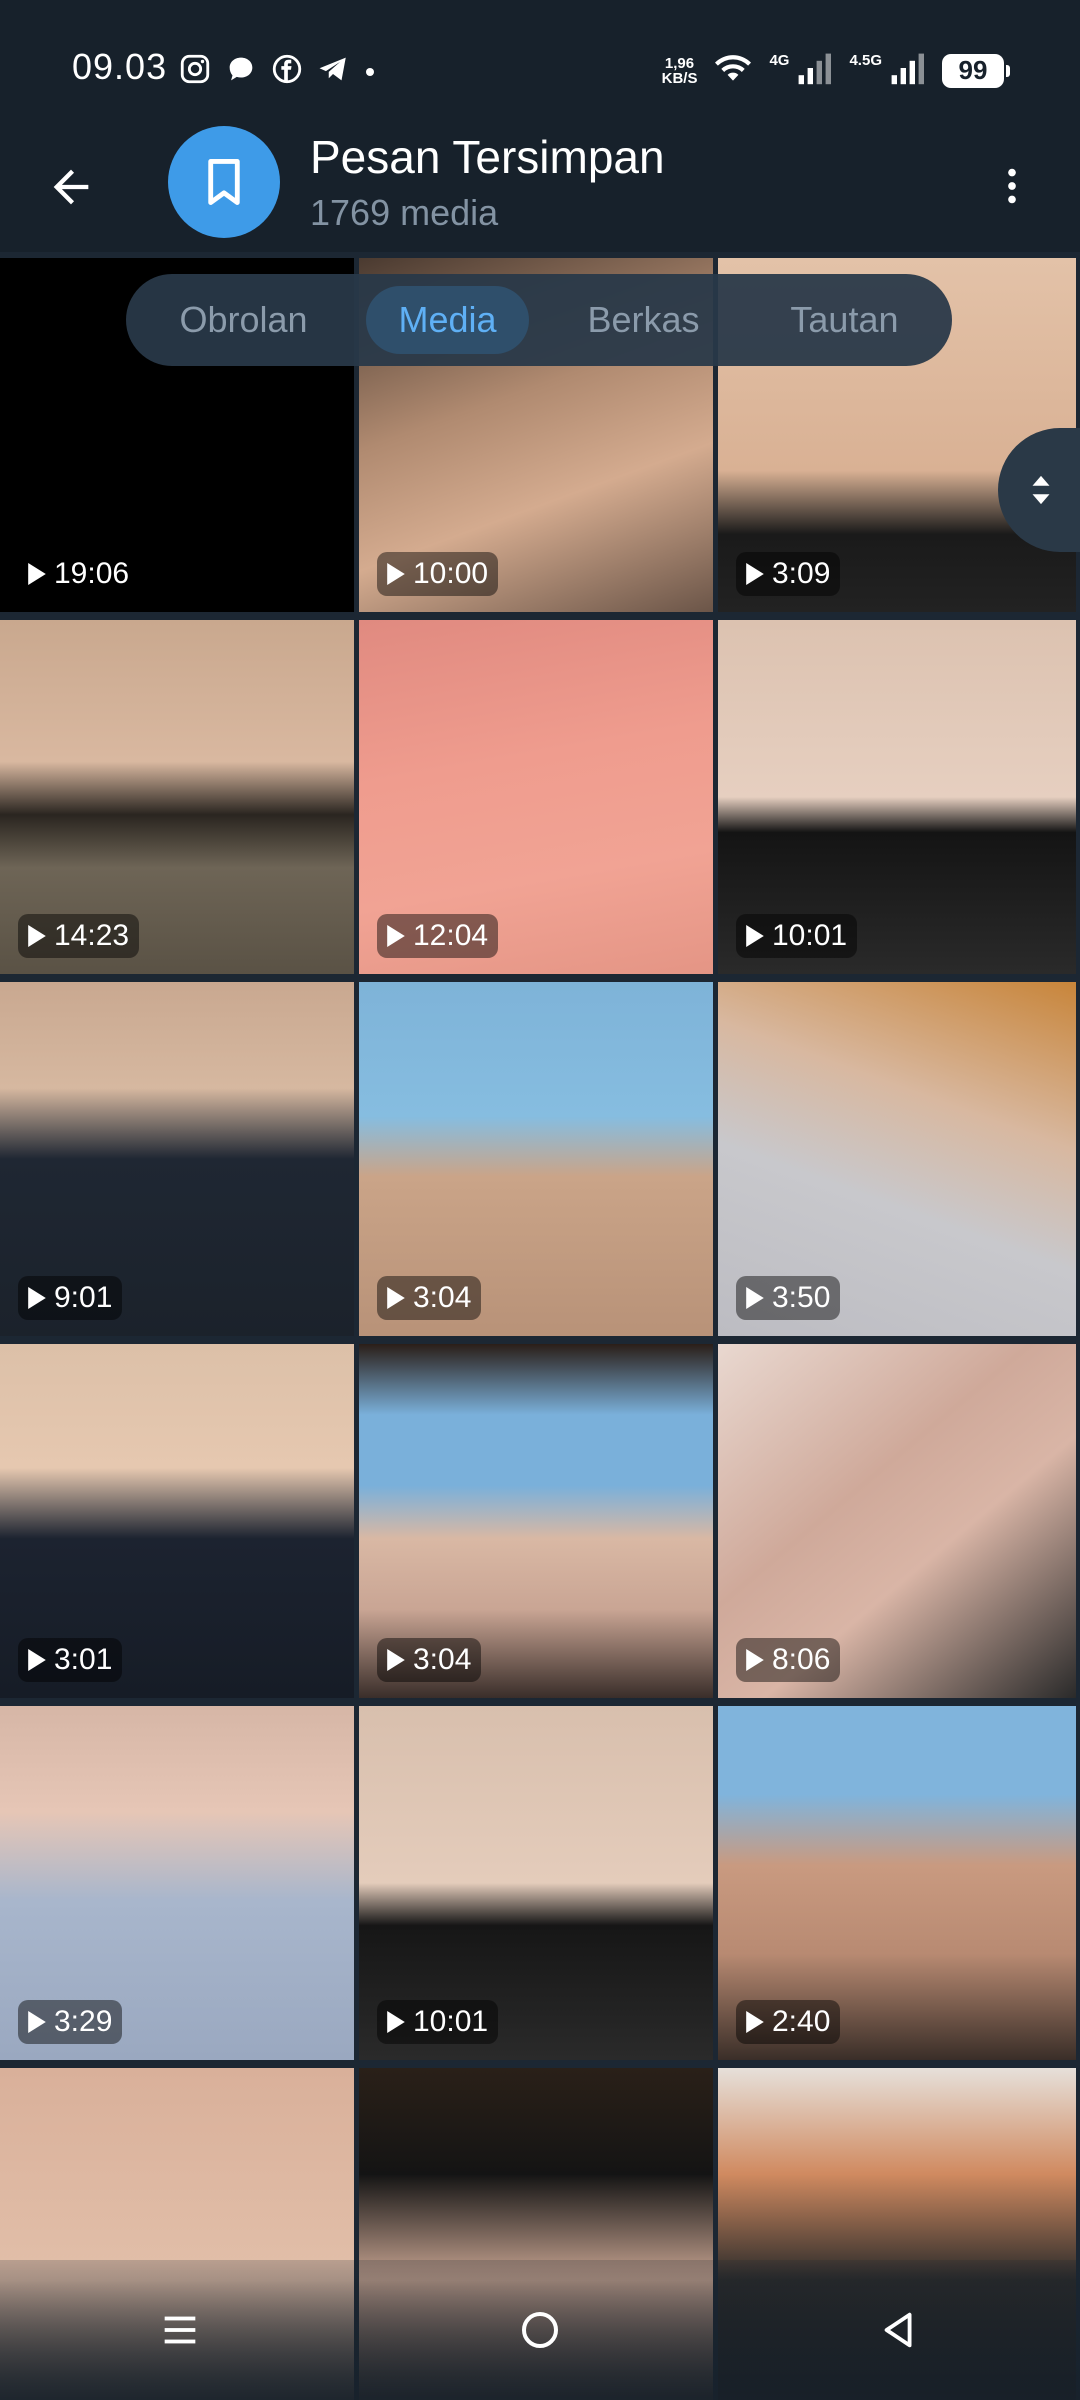 The height and width of the screenshot is (2400, 1080). Describe the element at coordinates (404, 212) in the screenshot. I see `media-count: 1769 media` at that location.